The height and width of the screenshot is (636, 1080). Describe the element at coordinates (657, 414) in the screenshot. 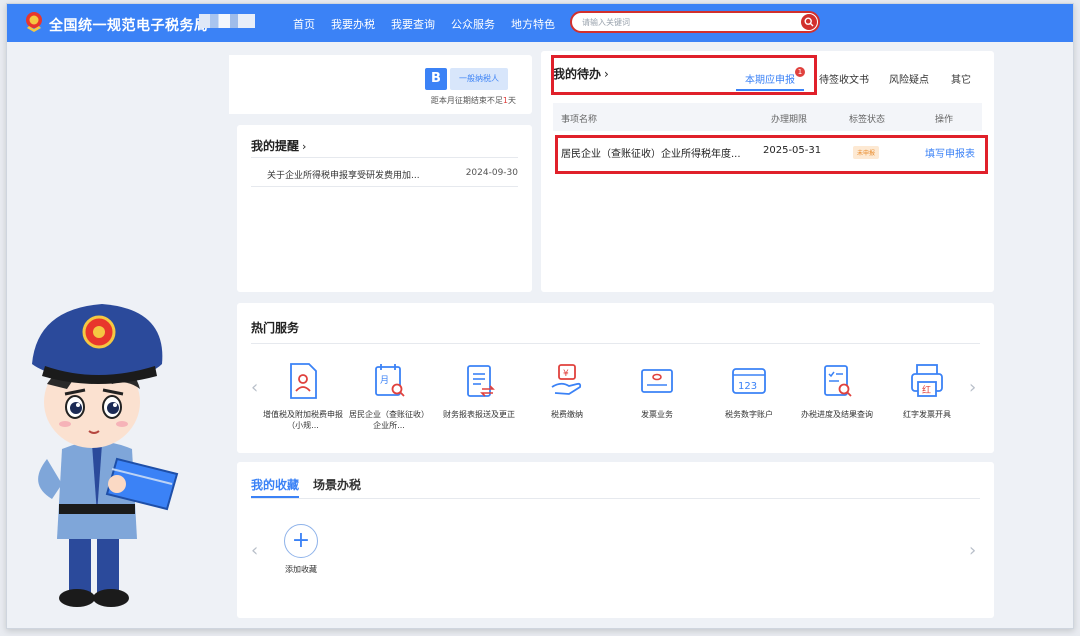

I see `service-label: 发票业务` at that location.